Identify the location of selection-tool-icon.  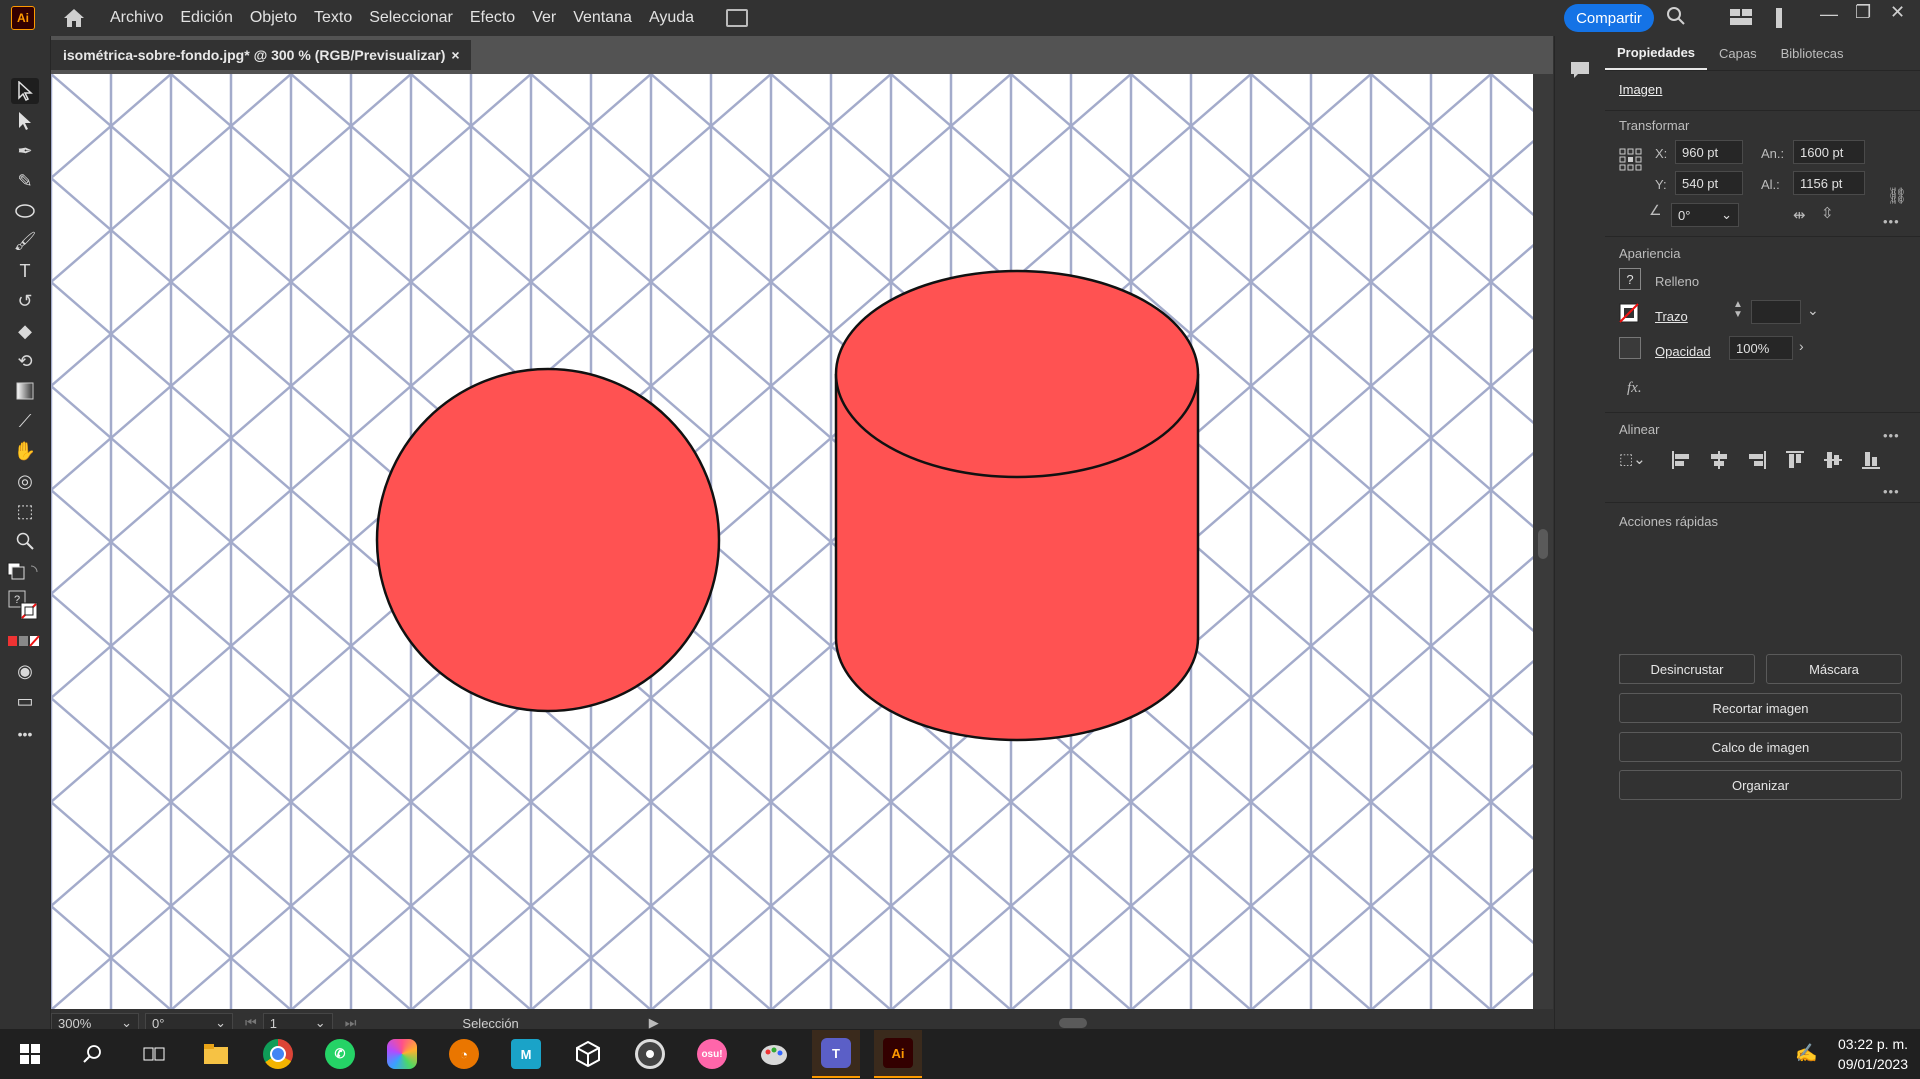
(25, 91).